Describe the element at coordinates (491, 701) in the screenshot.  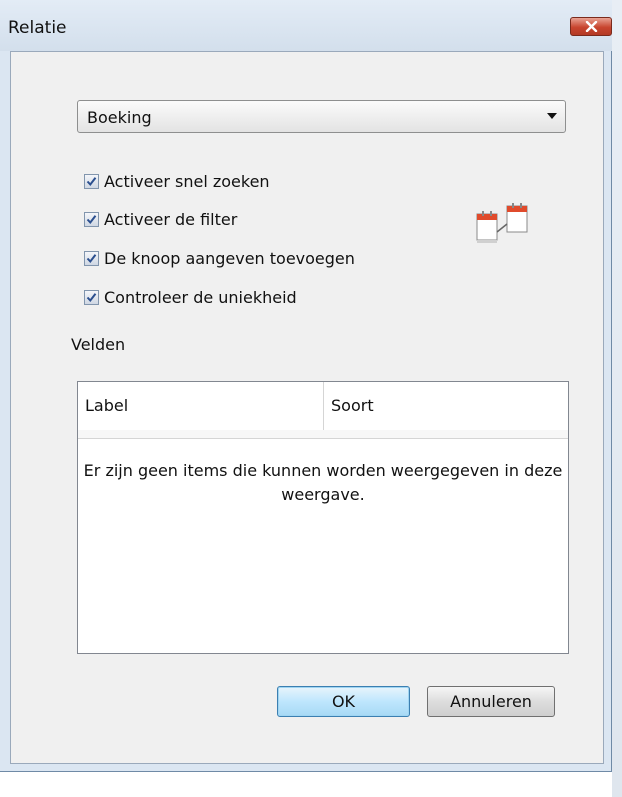
I see `cancel-button: Annuleren` at that location.